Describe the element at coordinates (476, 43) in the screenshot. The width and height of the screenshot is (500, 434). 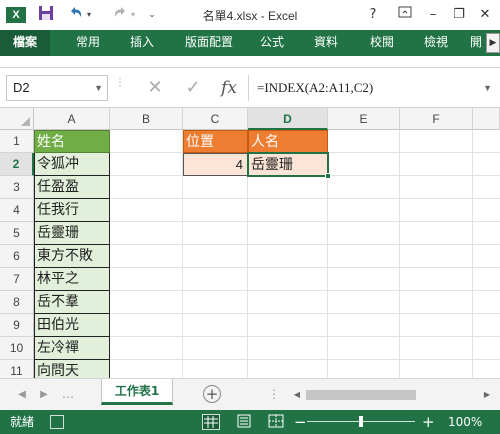
I see `tab-developer: 開` at that location.